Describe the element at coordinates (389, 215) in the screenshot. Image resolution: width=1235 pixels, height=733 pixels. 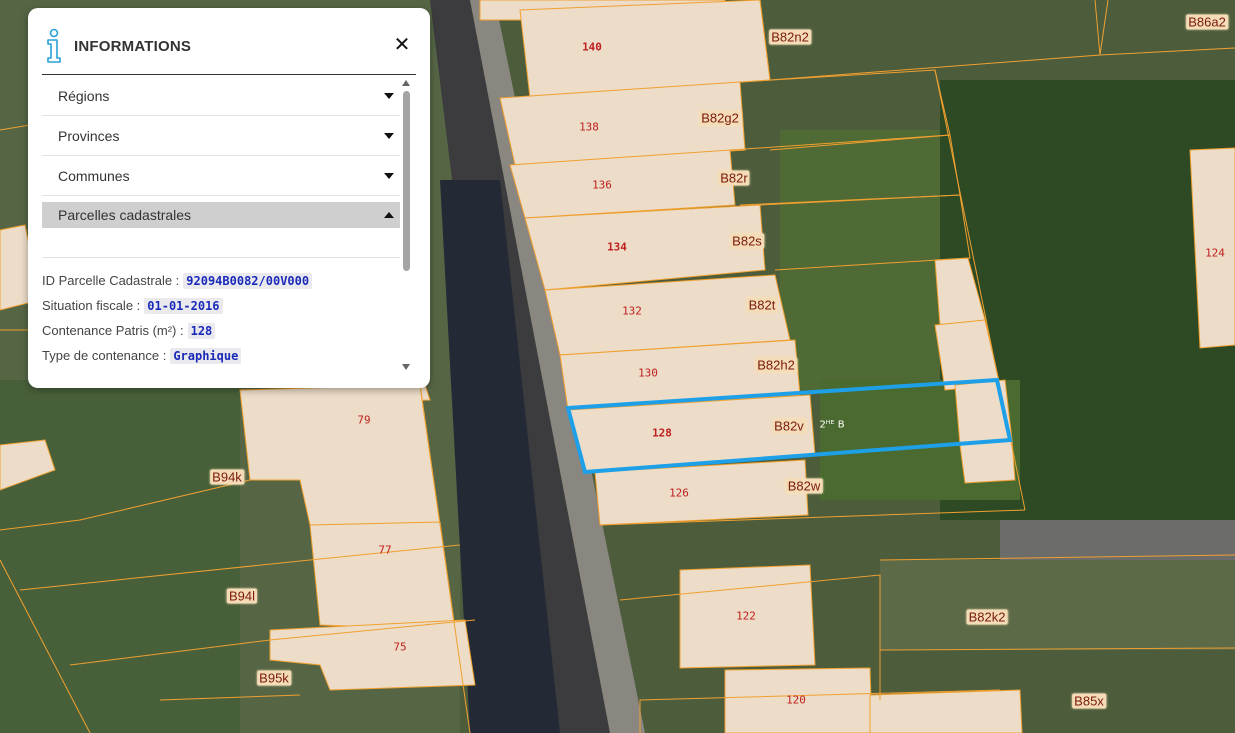
I see `caret-up-icon` at that location.